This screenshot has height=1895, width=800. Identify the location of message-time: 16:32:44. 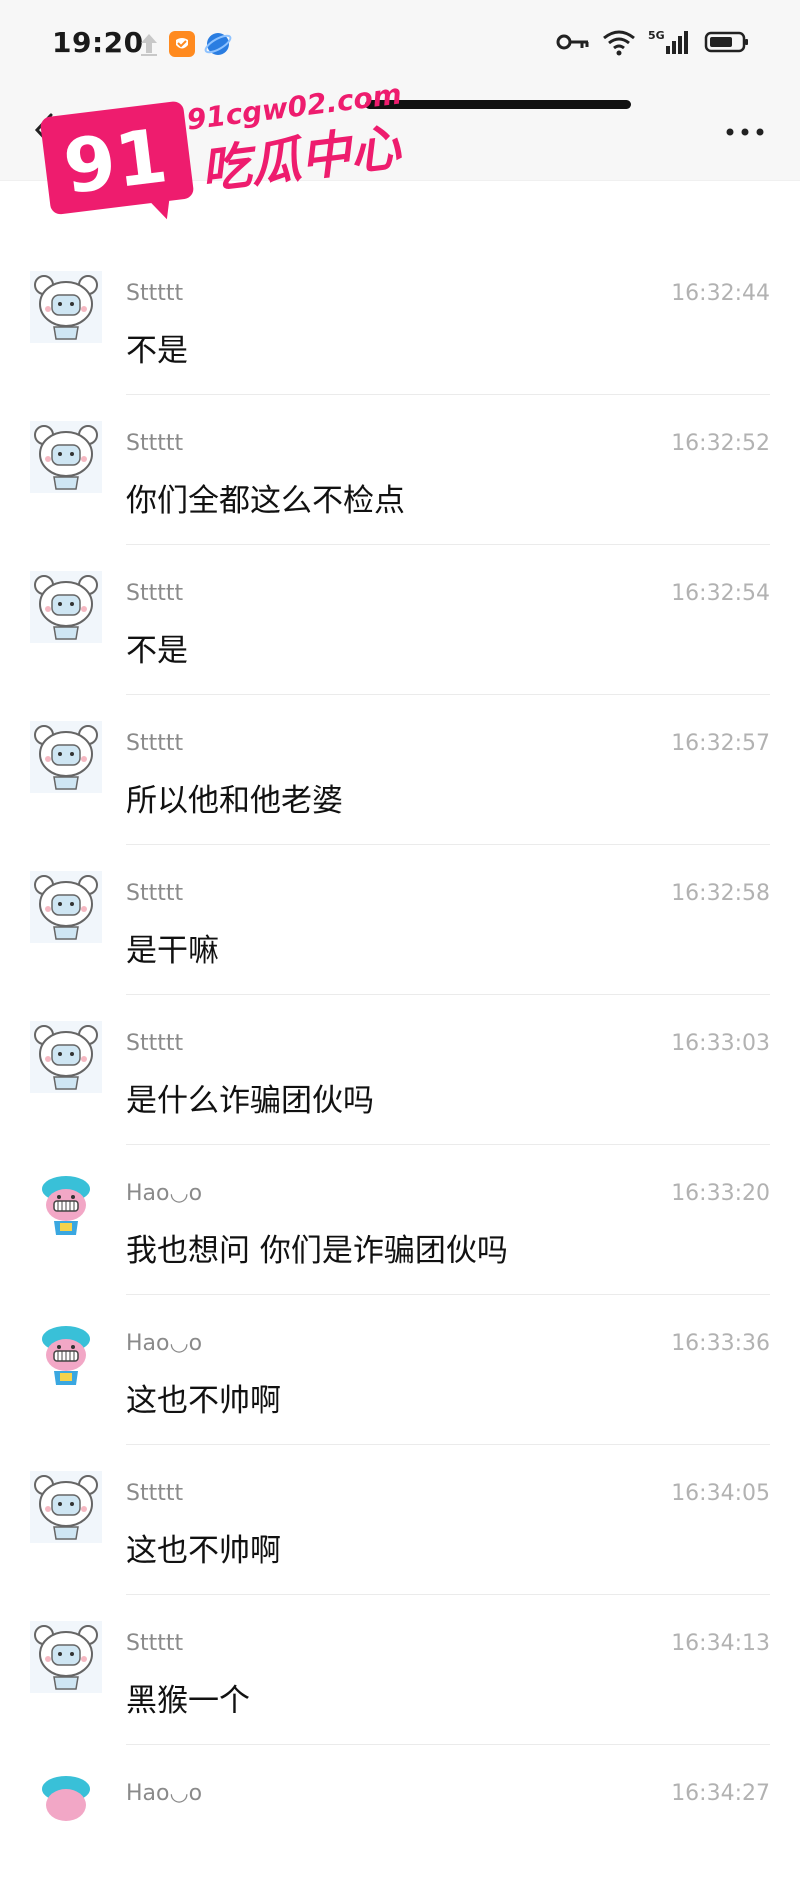
(720, 293).